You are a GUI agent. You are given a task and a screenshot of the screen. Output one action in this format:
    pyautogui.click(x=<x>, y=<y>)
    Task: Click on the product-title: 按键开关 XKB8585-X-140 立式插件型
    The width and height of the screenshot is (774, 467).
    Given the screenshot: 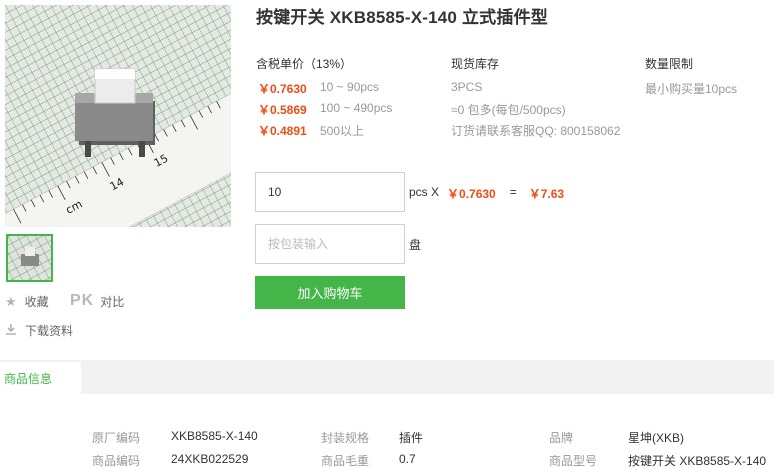 What is the action you would take?
    pyautogui.click(x=402, y=17)
    